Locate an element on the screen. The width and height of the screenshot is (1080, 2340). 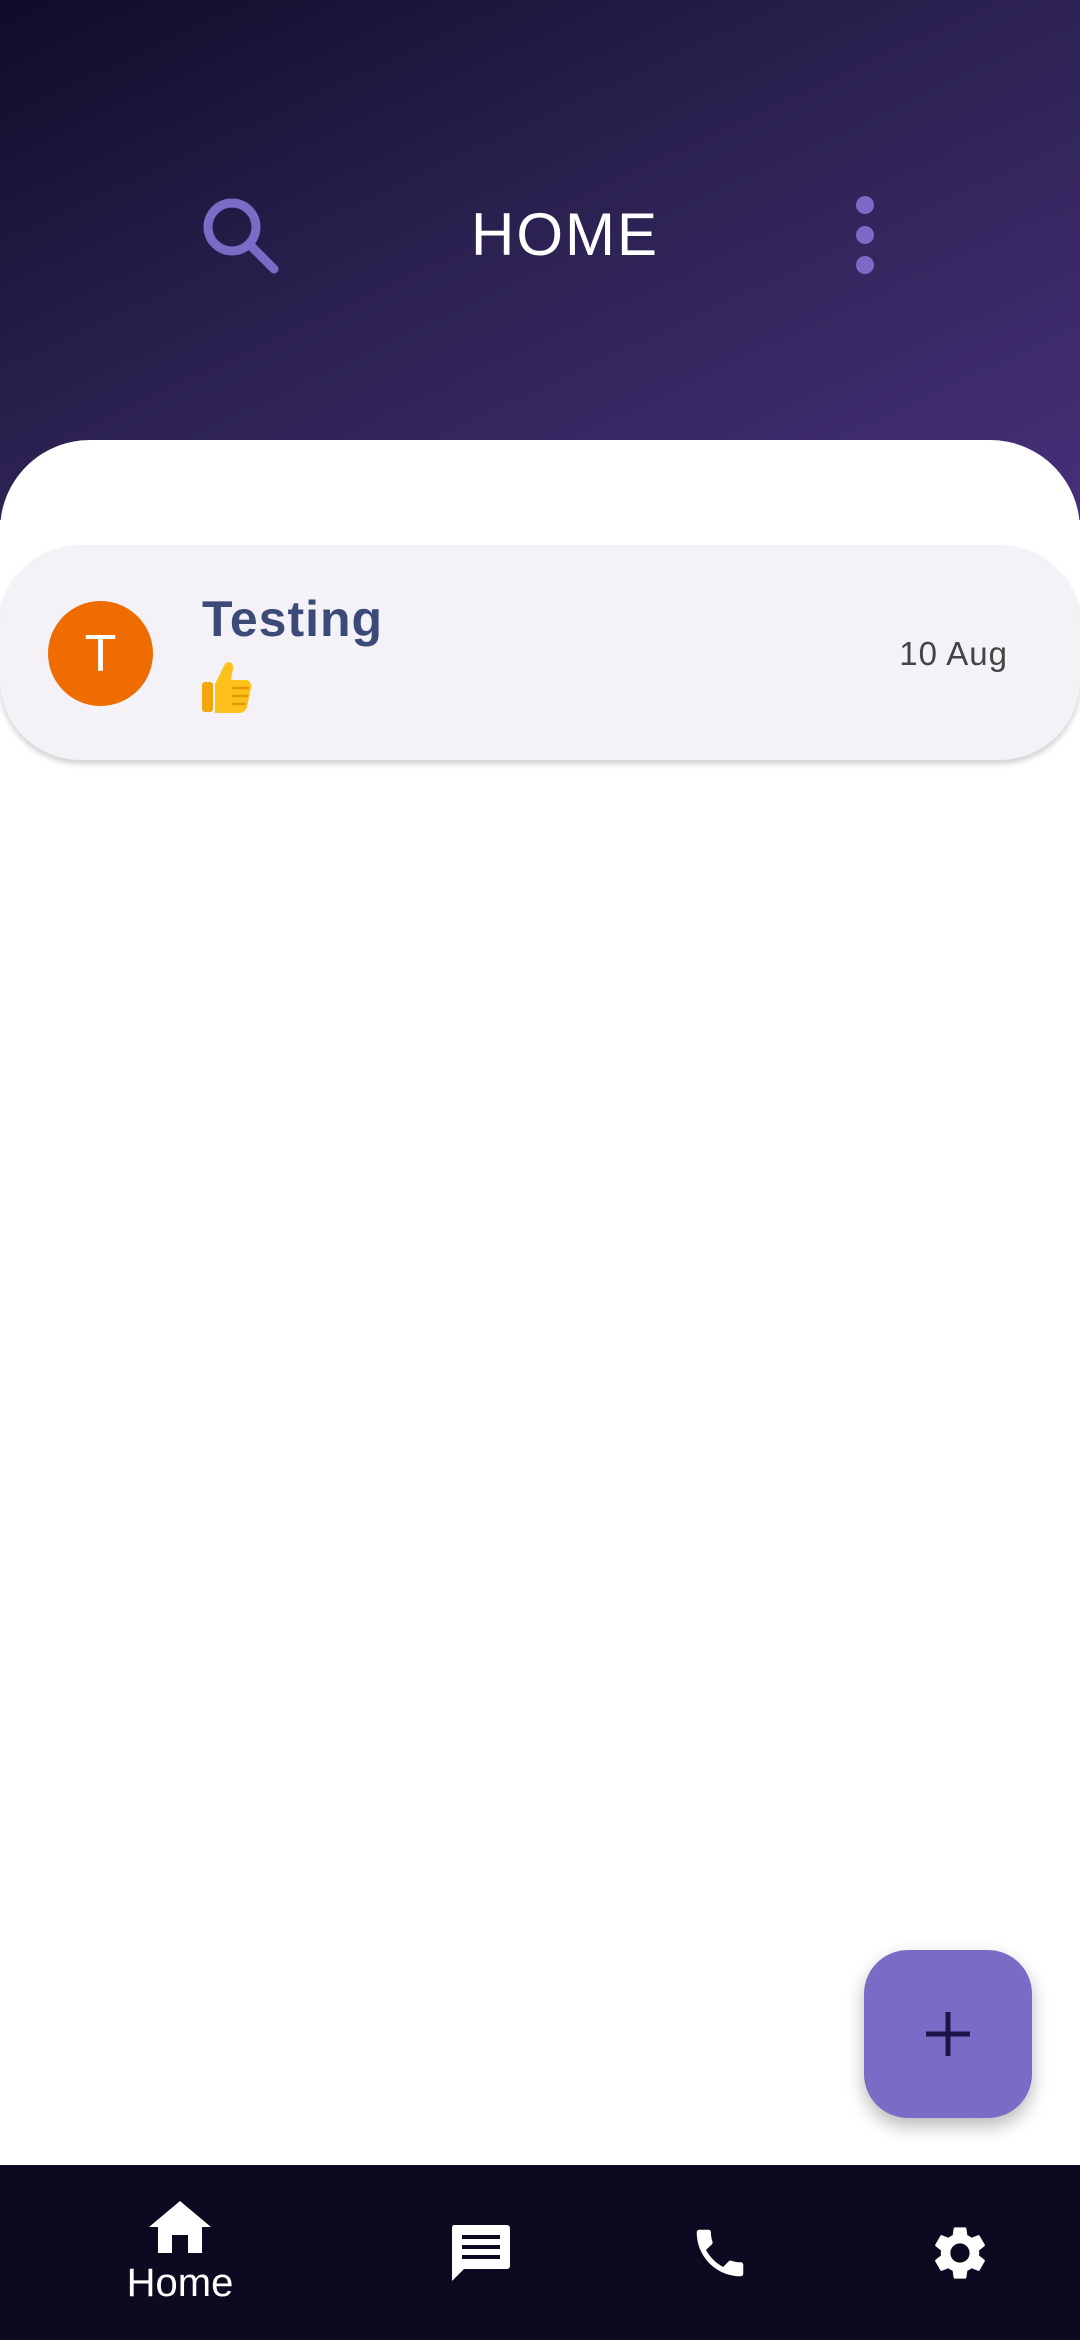
more-options-button is located at coordinates (865, 235).